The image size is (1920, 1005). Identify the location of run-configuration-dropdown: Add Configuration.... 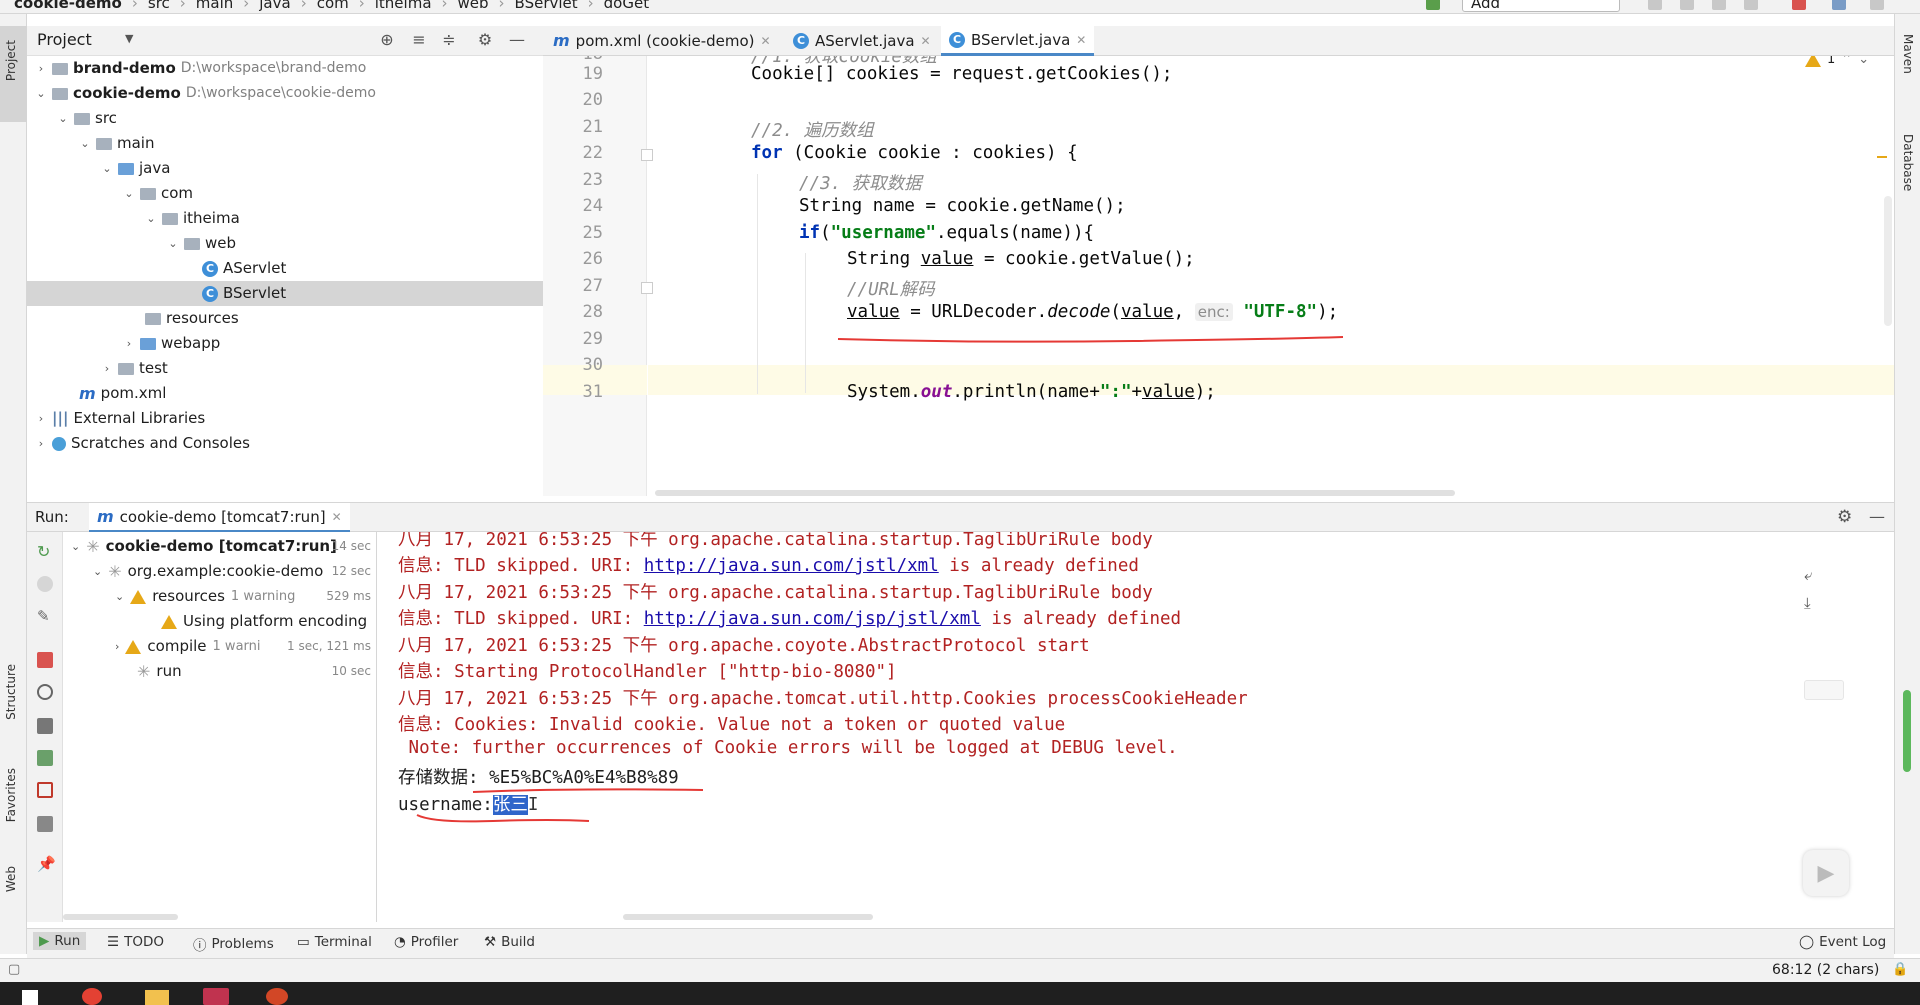
(1541, 6).